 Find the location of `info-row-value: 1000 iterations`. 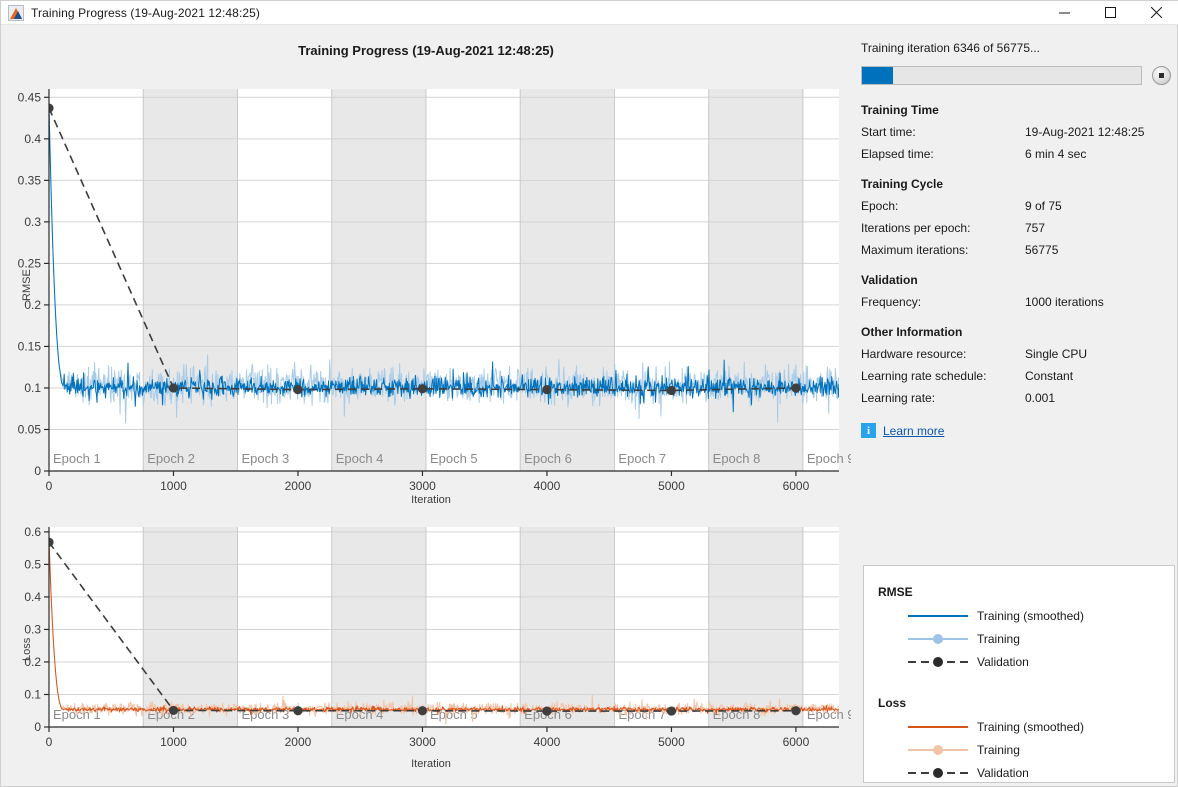

info-row-value: 1000 iterations is located at coordinates (1064, 302).